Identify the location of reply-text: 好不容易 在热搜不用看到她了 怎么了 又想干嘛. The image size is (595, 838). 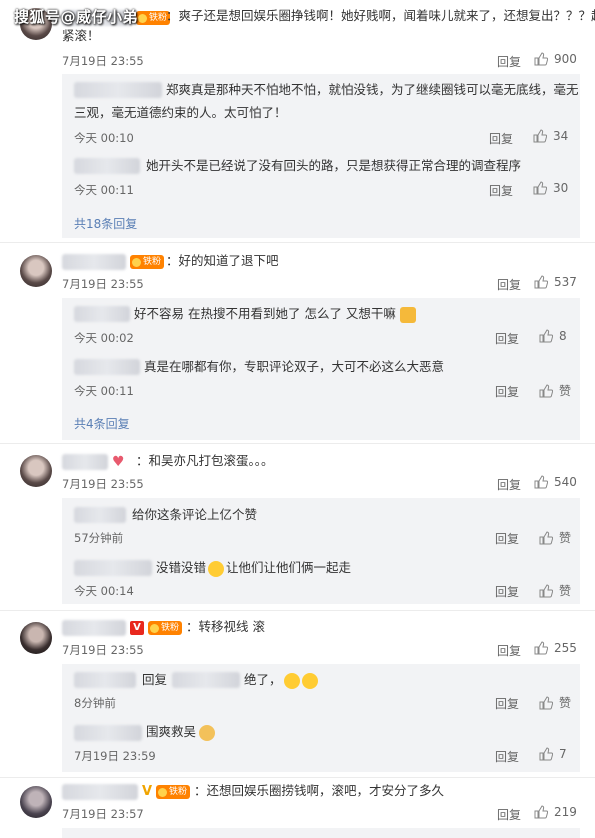
(275, 314).